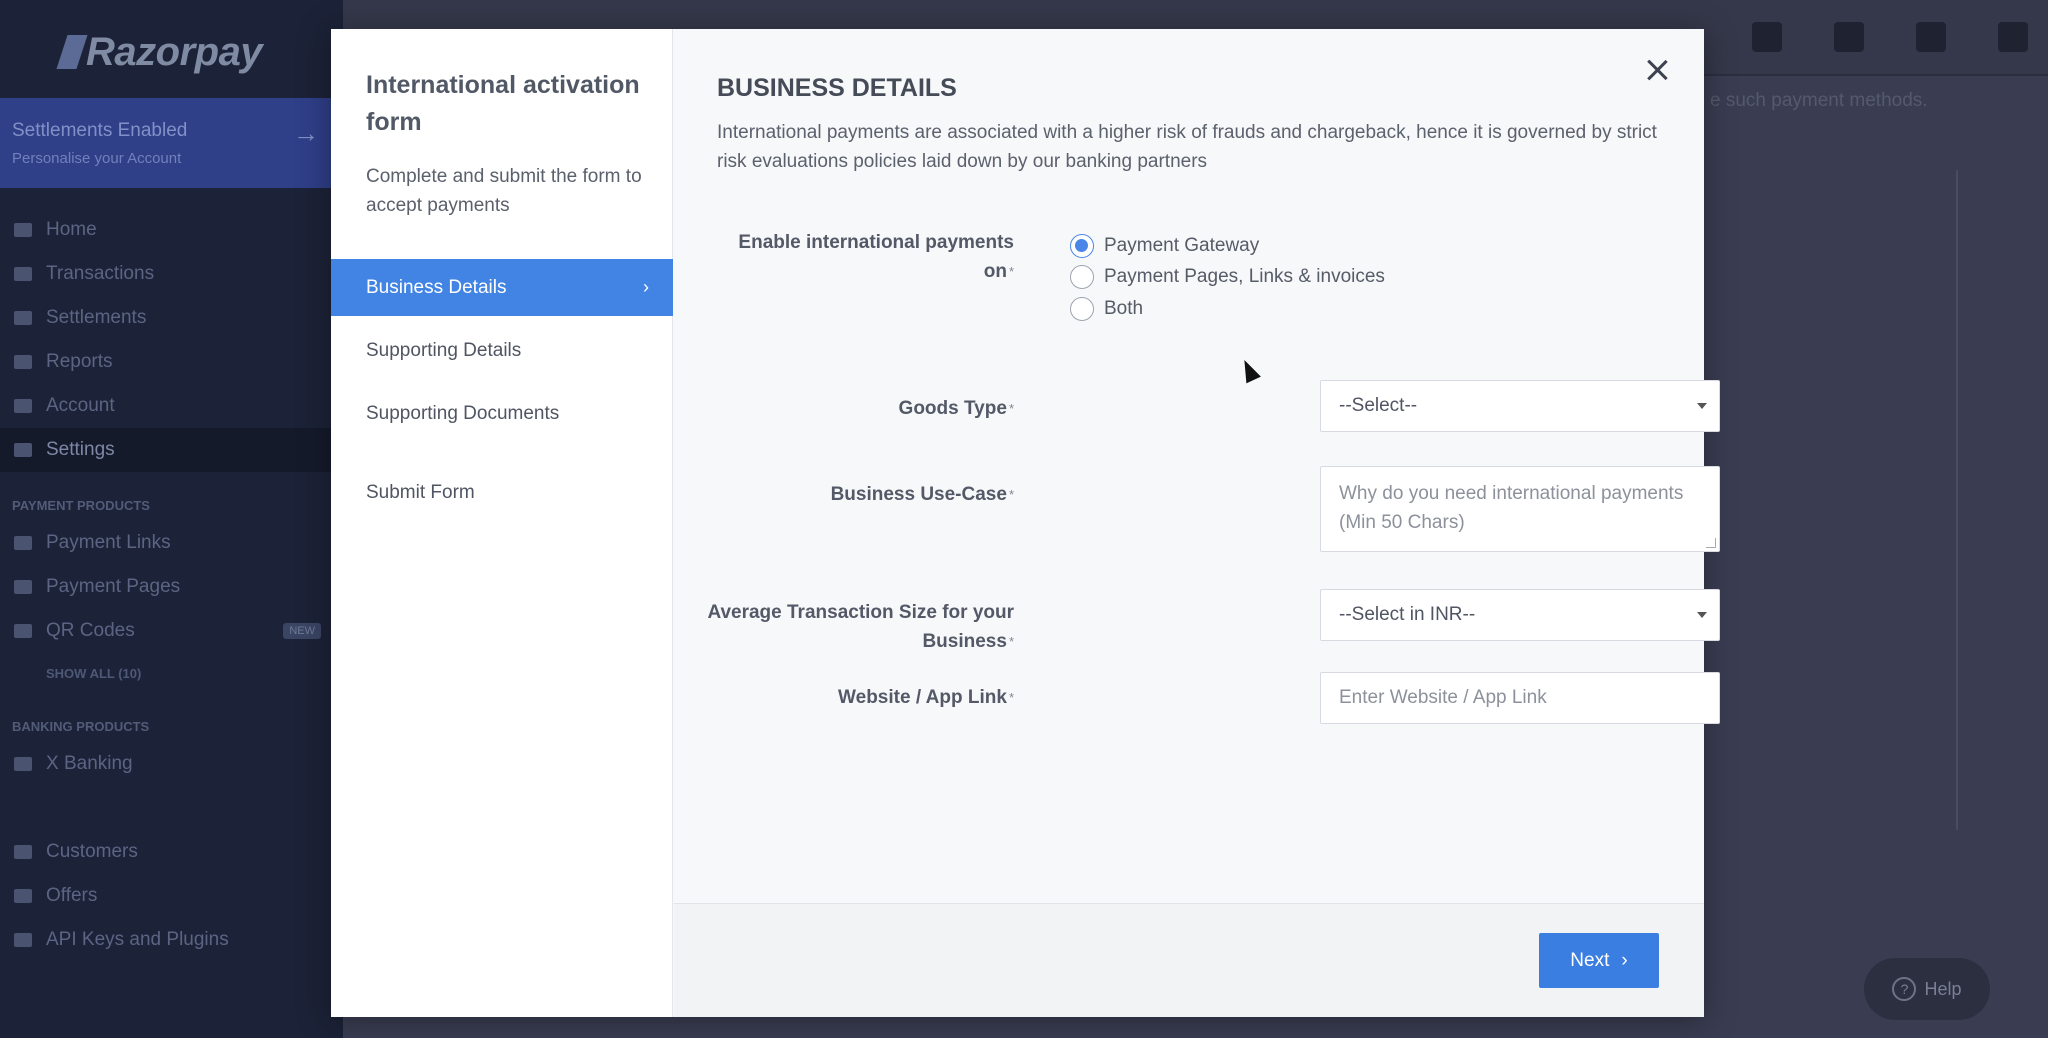 The height and width of the screenshot is (1038, 2048). What do you see at coordinates (171, 631) in the screenshot?
I see `sidebar-item-qr-codes: QR Codes NEW` at bounding box center [171, 631].